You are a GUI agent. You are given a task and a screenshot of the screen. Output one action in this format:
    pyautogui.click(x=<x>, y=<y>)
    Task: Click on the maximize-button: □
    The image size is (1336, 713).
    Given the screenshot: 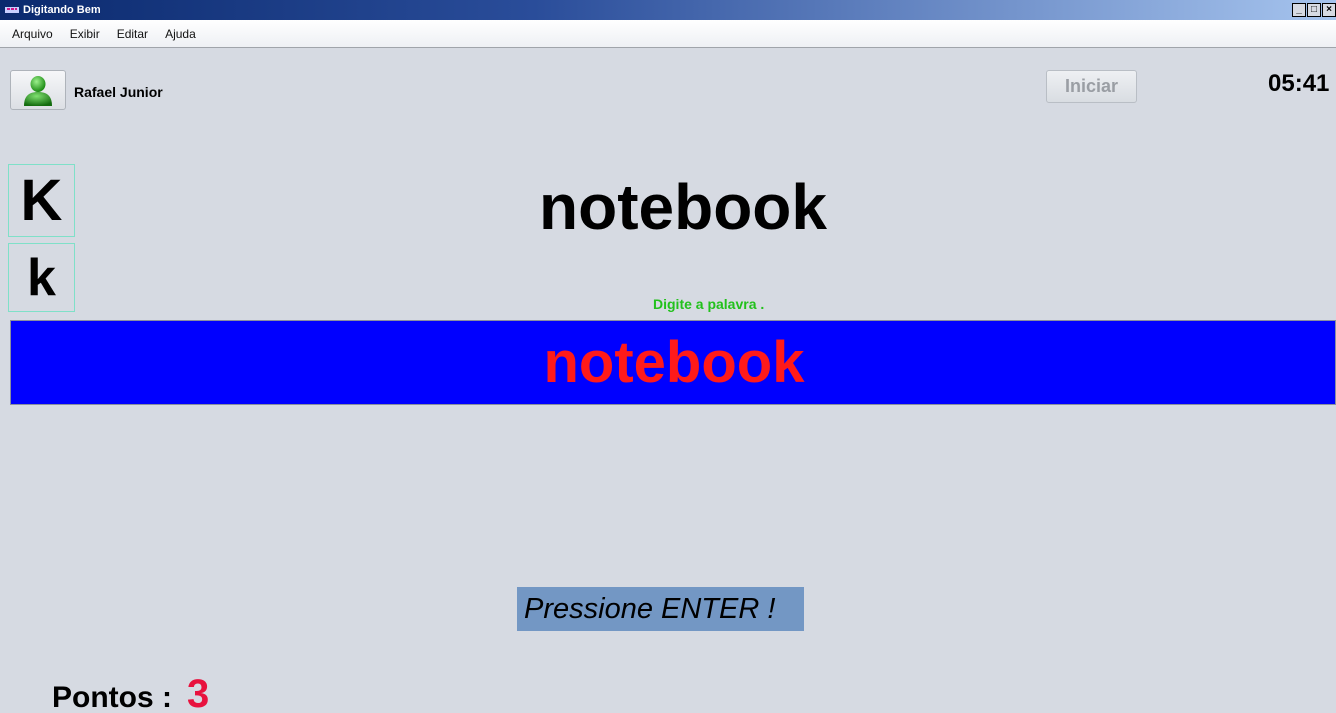 What is the action you would take?
    pyautogui.click(x=1314, y=10)
    